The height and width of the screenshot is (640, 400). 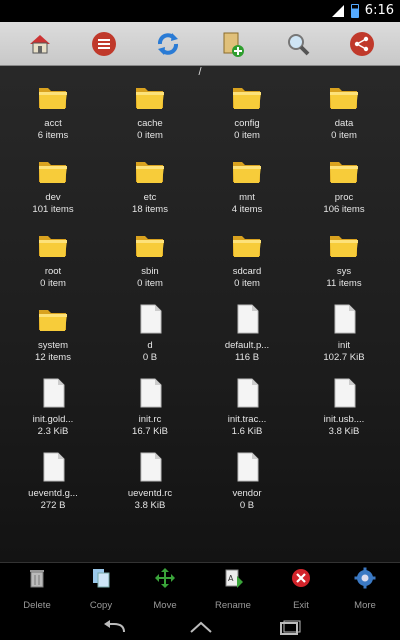 What do you see at coordinates (150, 117) in the screenshot?
I see `folder-item: cache 0 item` at bounding box center [150, 117].